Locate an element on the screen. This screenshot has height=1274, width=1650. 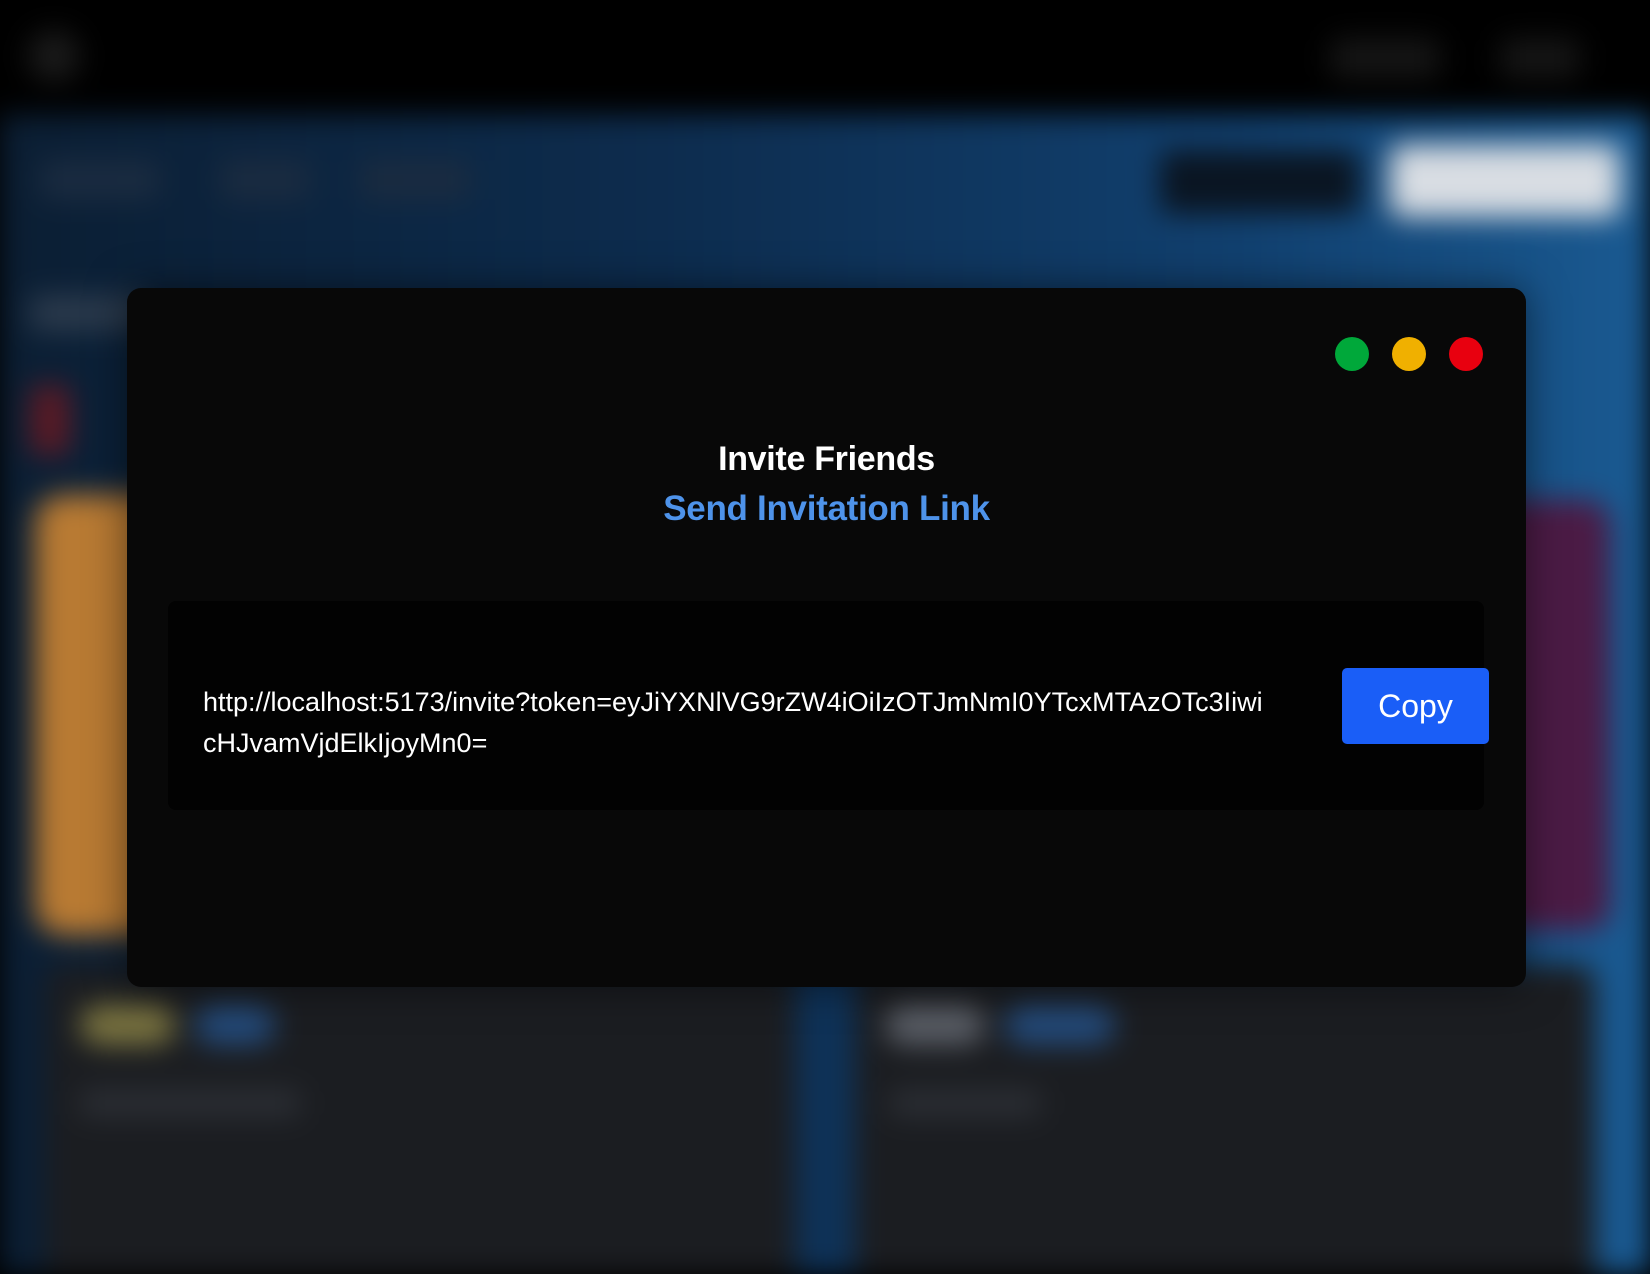
modal-subtitle: Send Invitation Link is located at coordinates (826, 508).